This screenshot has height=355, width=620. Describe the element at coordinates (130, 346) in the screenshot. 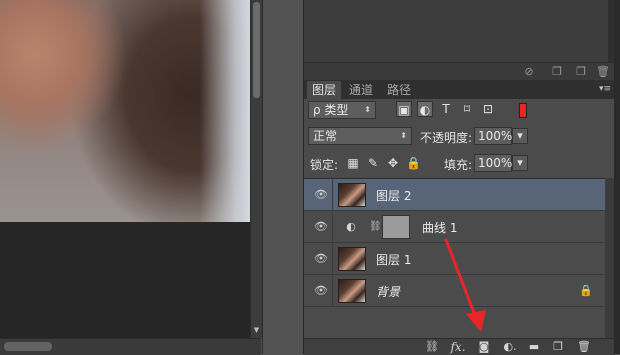

I see `canvas-horizontal-scrollbar` at that location.